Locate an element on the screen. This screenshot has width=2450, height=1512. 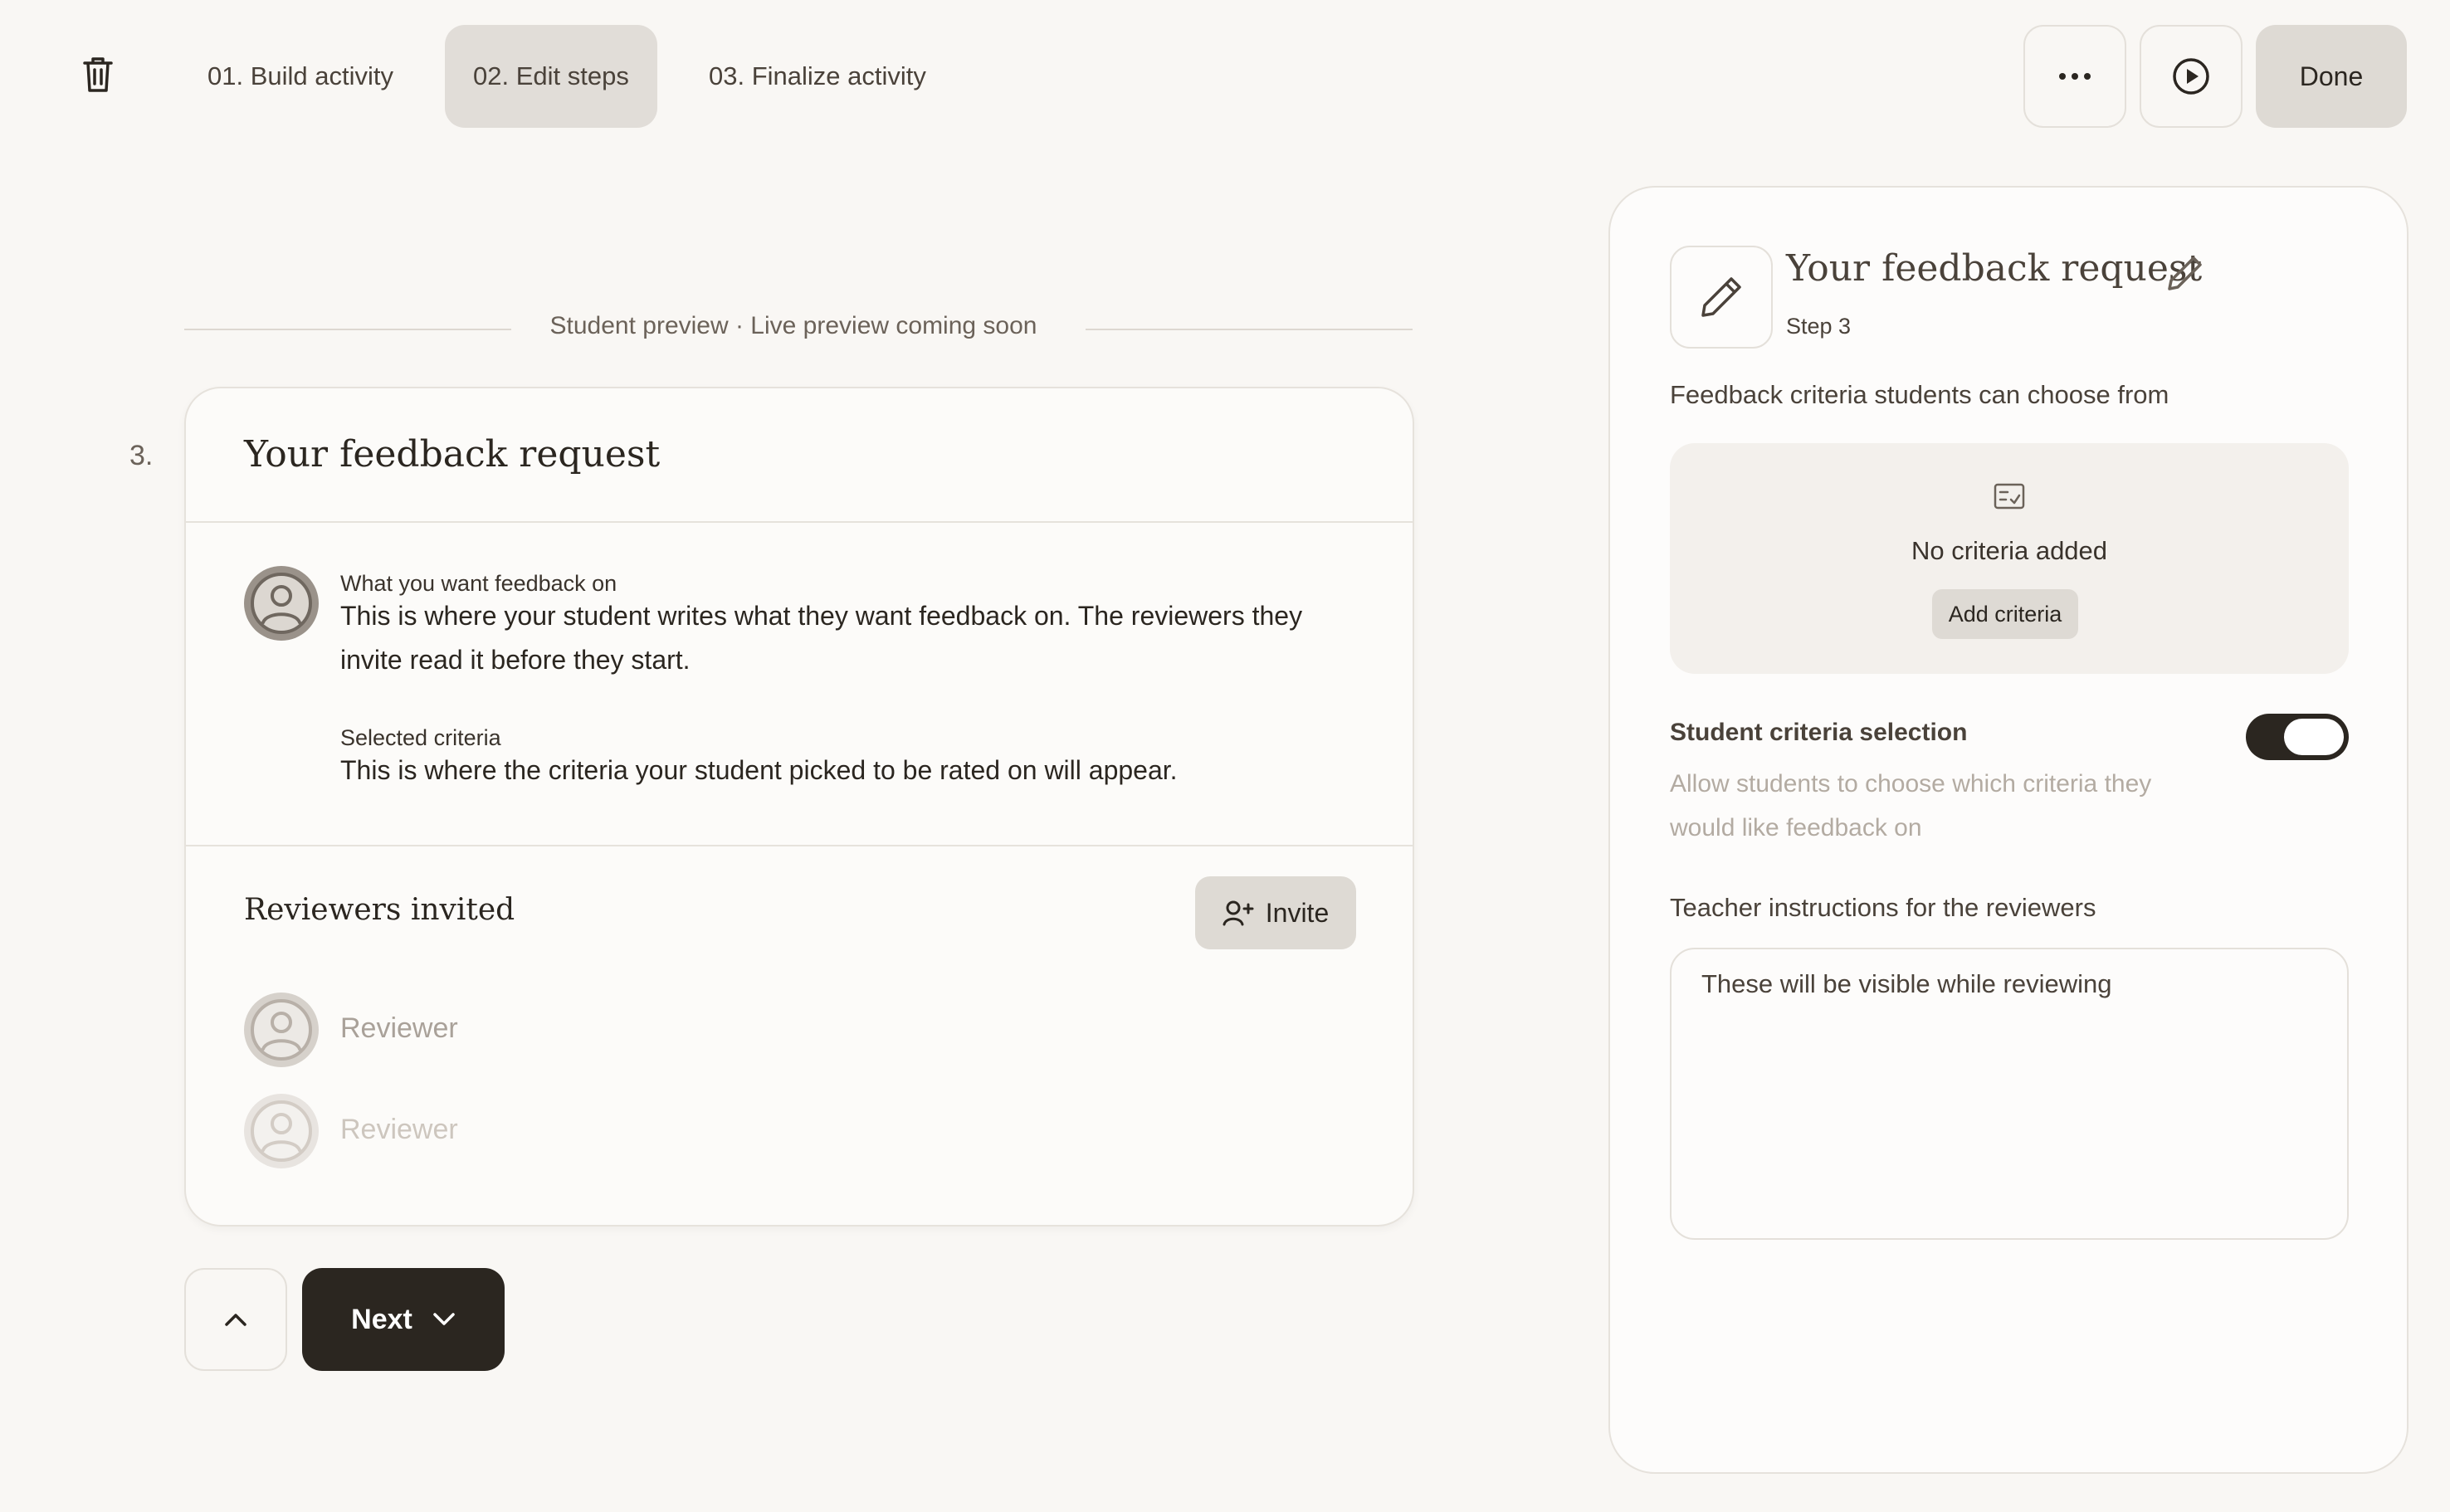
user-plus-icon is located at coordinates (1238, 913).